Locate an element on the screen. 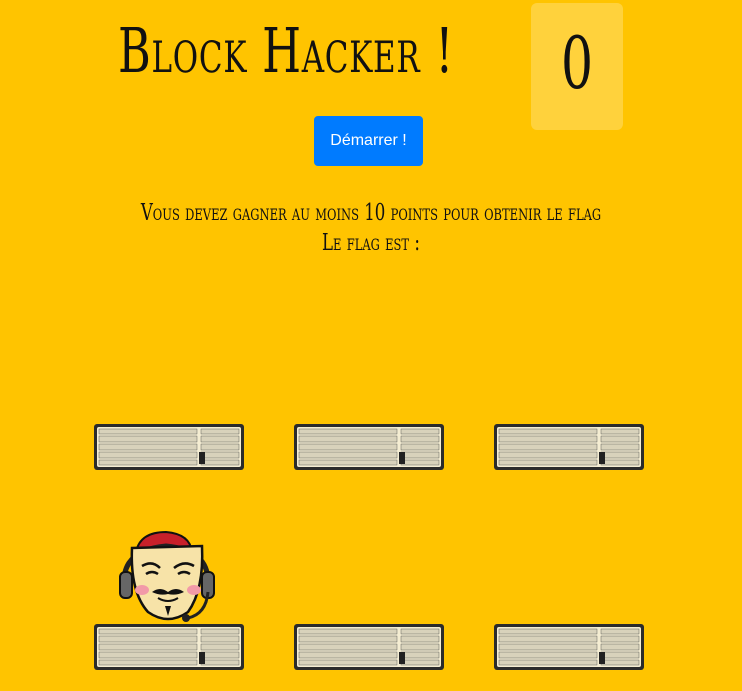  flag-label: Le flag est : is located at coordinates (371, 243).